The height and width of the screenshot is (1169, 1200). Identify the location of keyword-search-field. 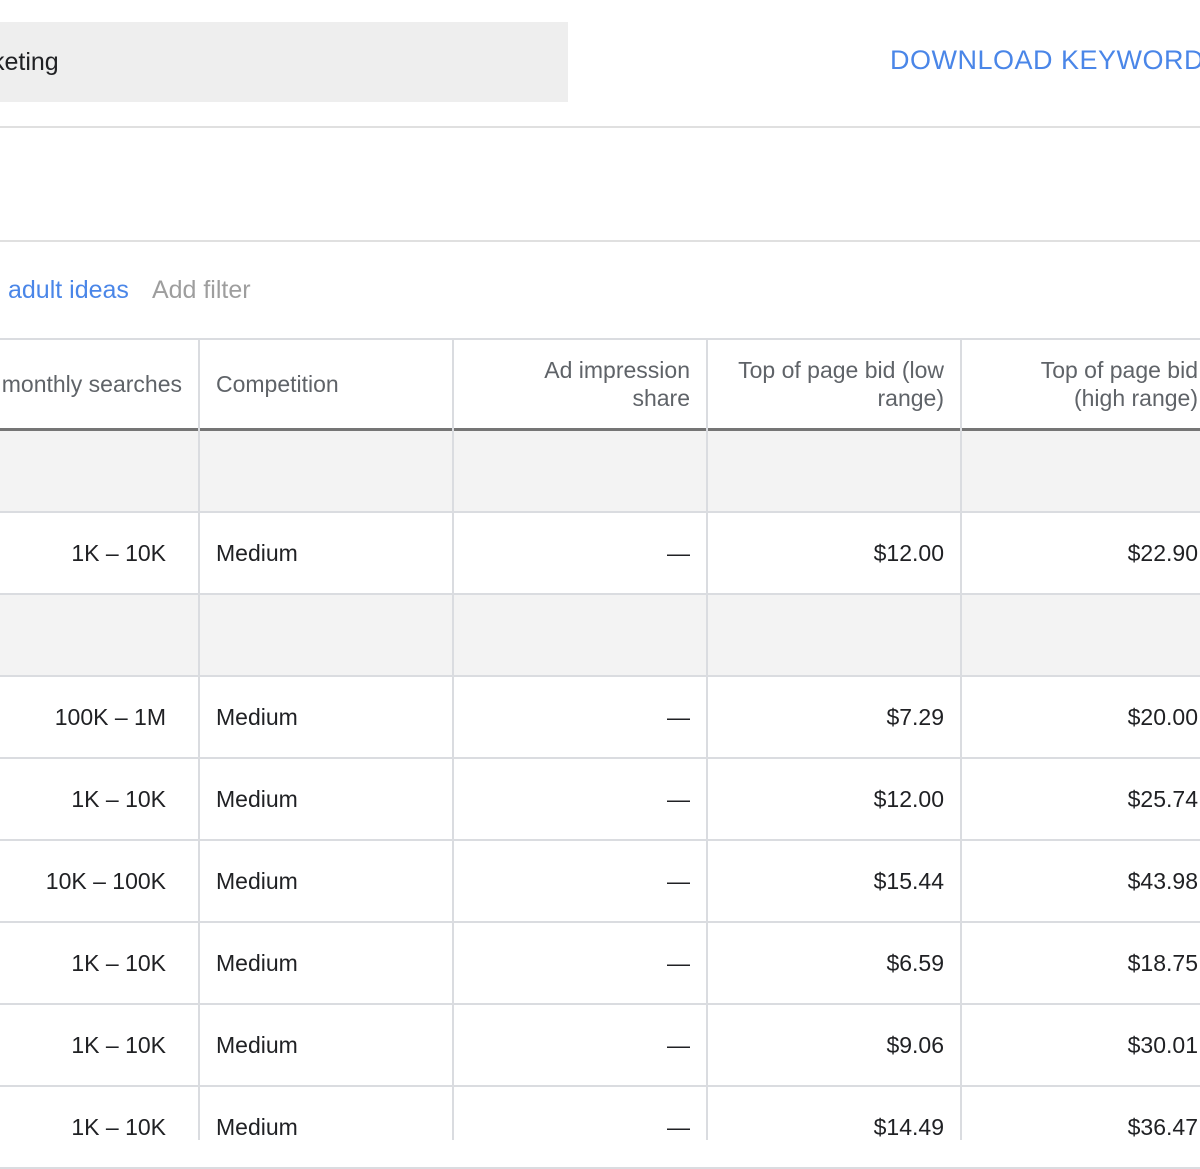
(284, 62).